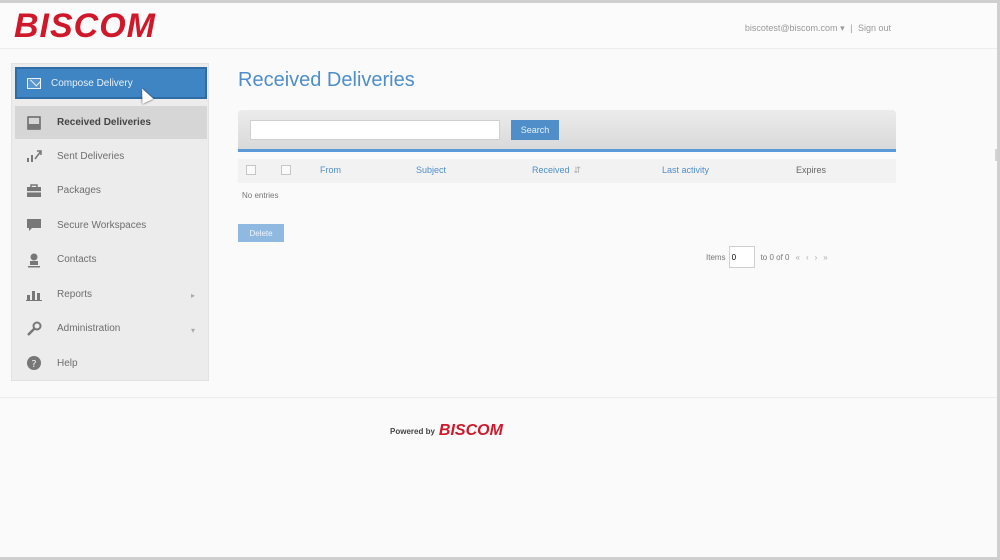 Image resolution: width=1000 pixels, height=560 pixels. I want to click on biscom-logo: BISCOM, so click(85, 26).